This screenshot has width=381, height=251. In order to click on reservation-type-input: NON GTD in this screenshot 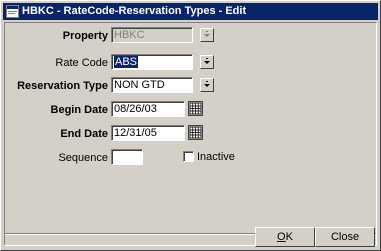, I will do `click(152, 85)`.